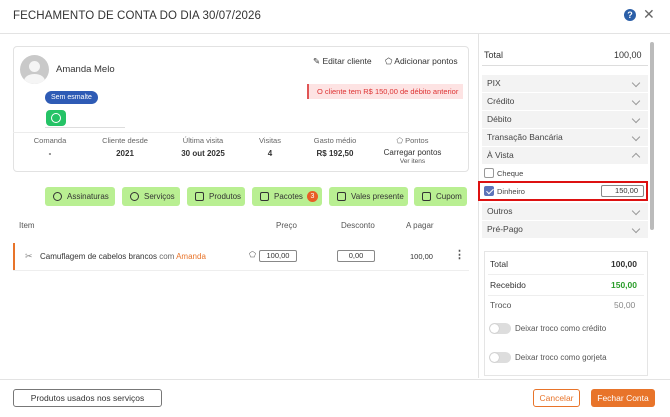  What do you see at coordinates (270, 153) in the screenshot?
I see `stat-value: 4` at bounding box center [270, 153].